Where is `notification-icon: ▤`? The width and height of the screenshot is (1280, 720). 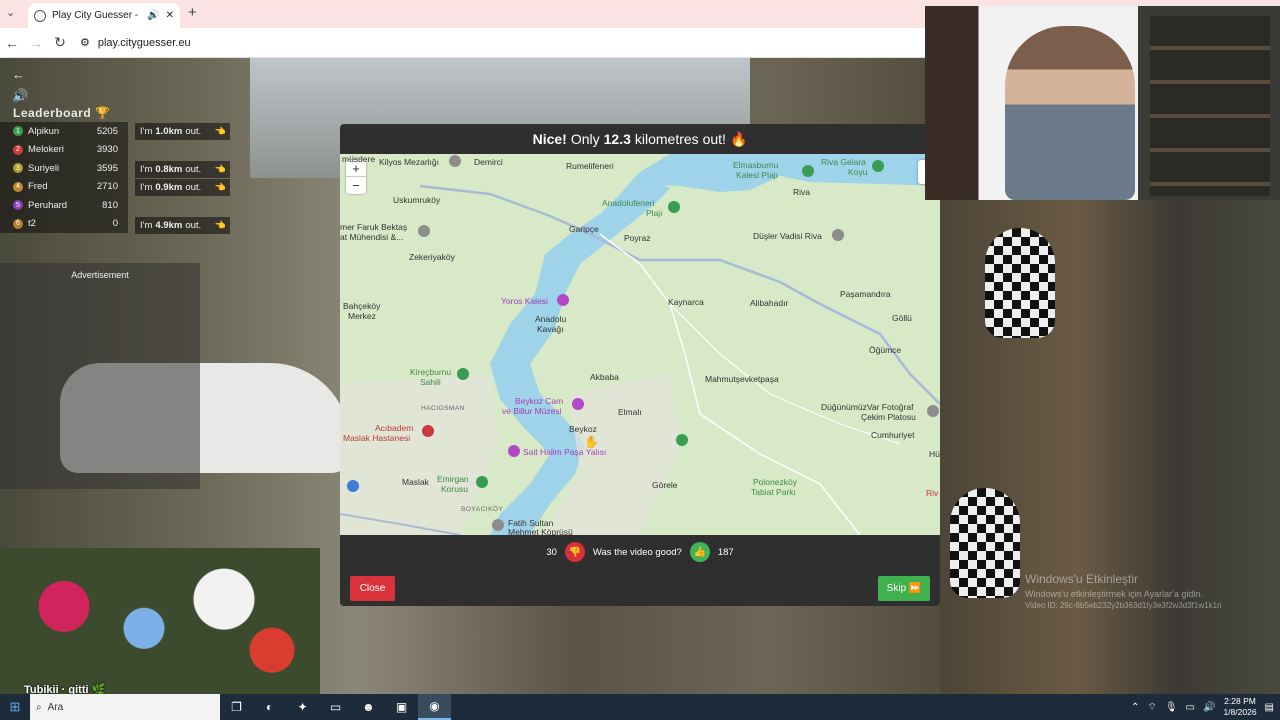 notification-icon: ▤ is located at coordinates (1269, 707).